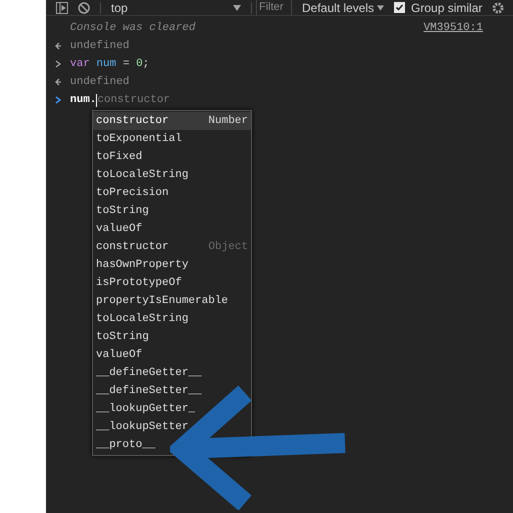  Describe the element at coordinates (172, 121) in the screenshot. I see `suggestion-item: constructor Number` at that location.